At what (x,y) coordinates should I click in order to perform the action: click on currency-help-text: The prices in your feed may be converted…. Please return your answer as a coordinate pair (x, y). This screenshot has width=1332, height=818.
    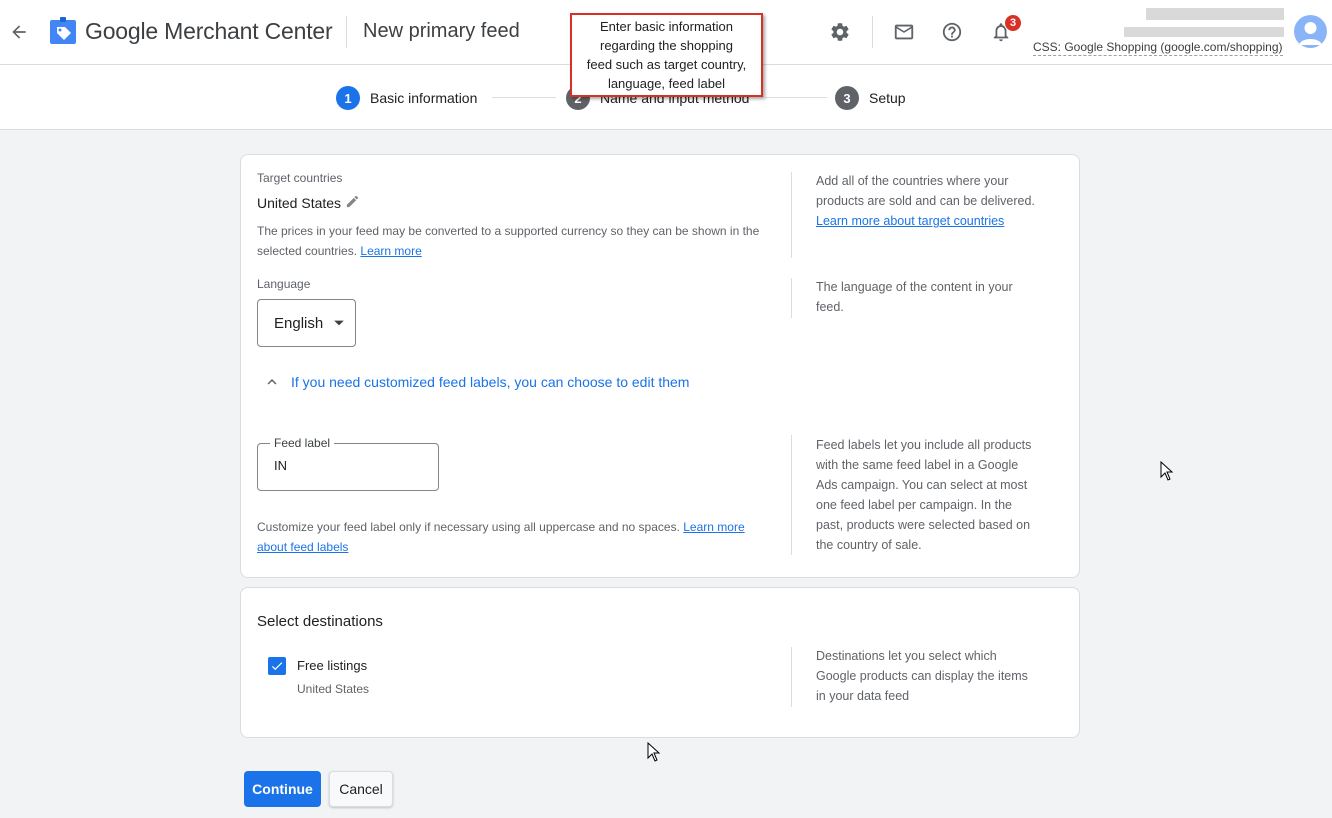
    Looking at the image, I should click on (517, 241).